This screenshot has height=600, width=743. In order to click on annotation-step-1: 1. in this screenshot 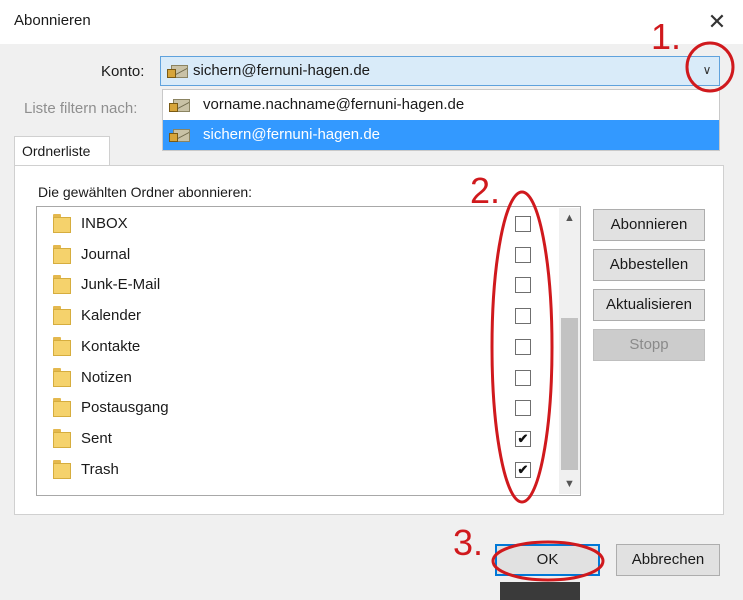, I will do `click(666, 36)`.